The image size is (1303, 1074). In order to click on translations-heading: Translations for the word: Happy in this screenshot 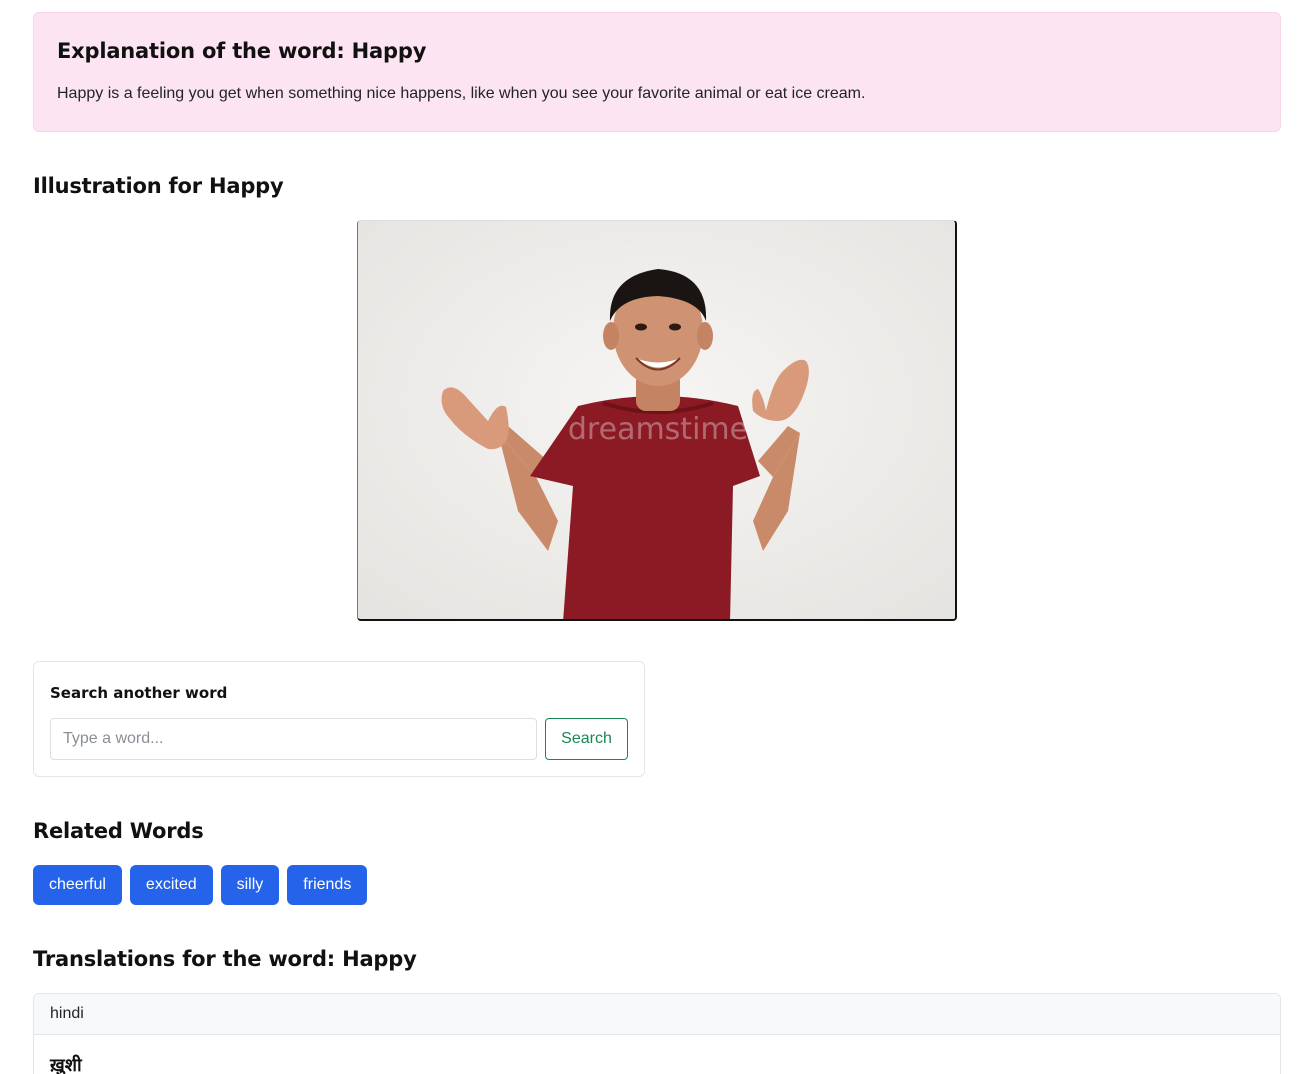, I will do `click(225, 959)`.